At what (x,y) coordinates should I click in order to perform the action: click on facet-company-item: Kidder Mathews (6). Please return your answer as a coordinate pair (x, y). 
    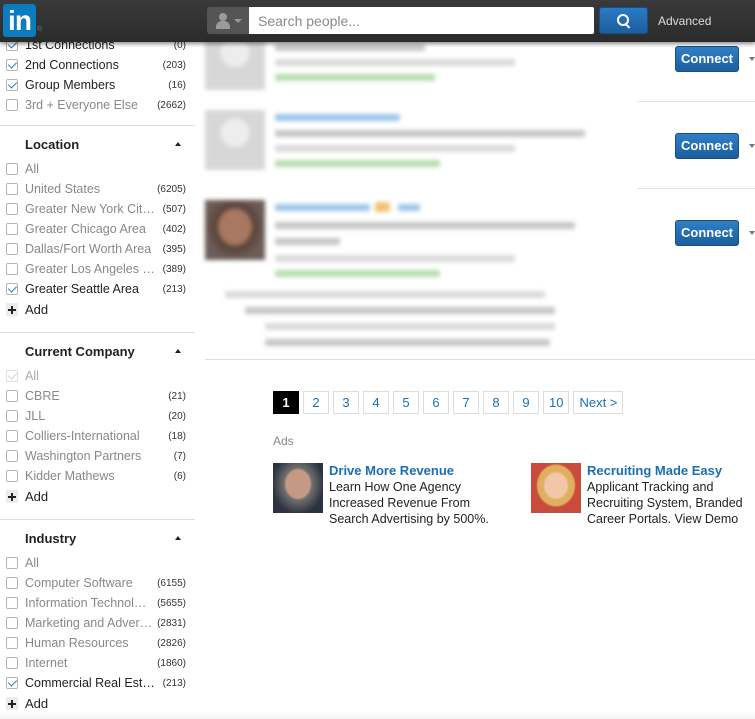
    Looking at the image, I should click on (96, 476).